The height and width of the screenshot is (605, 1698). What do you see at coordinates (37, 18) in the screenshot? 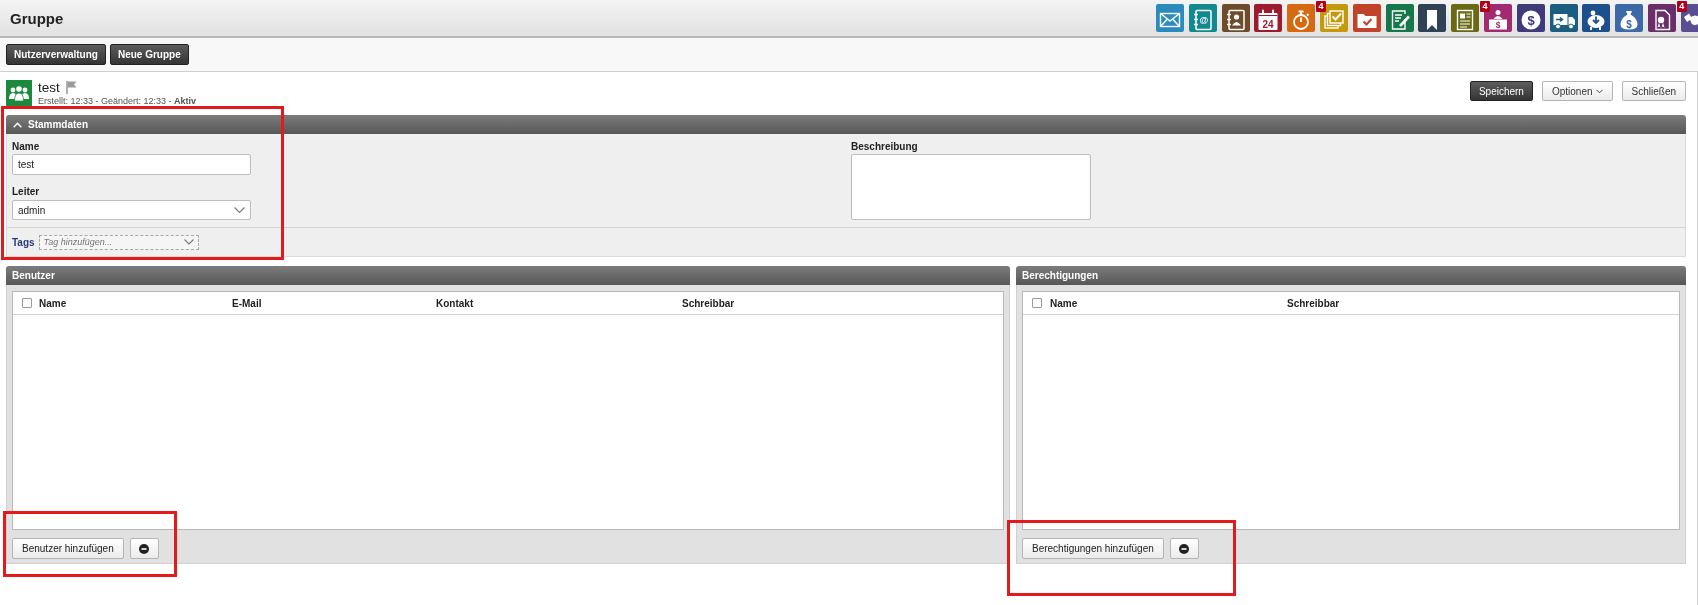
I see `page-title: Gruppe` at bounding box center [37, 18].